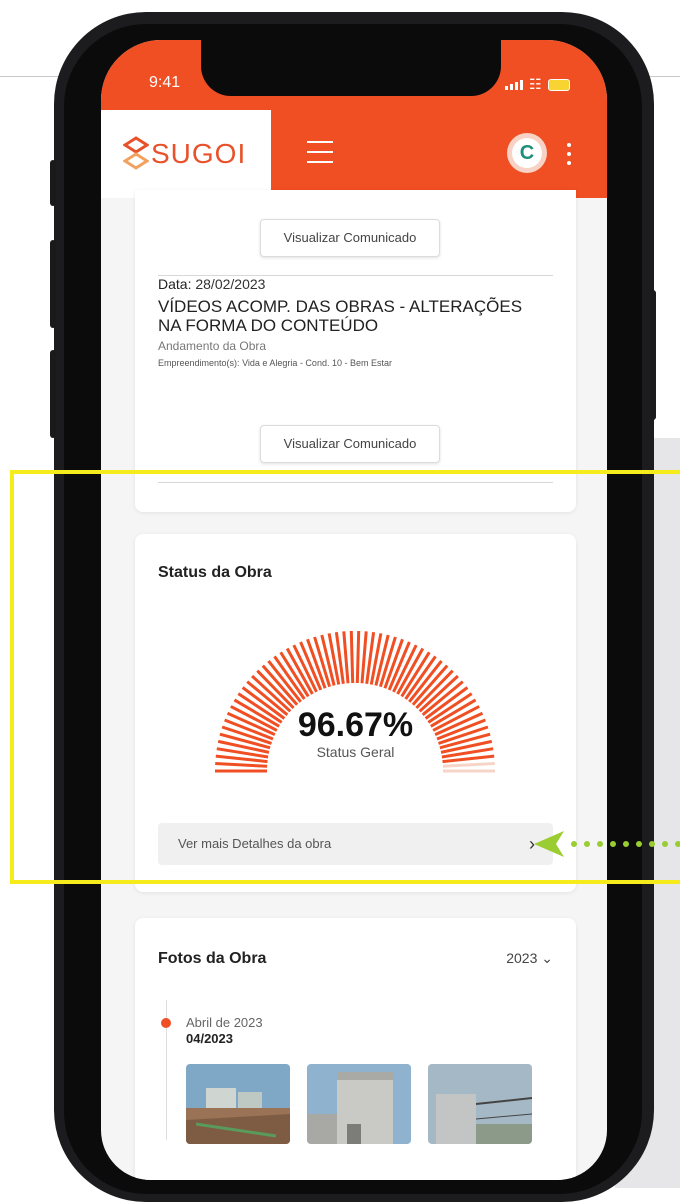  What do you see at coordinates (53, 183) in the screenshot?
I see `mute-switch` at bounding box center [53, 183].